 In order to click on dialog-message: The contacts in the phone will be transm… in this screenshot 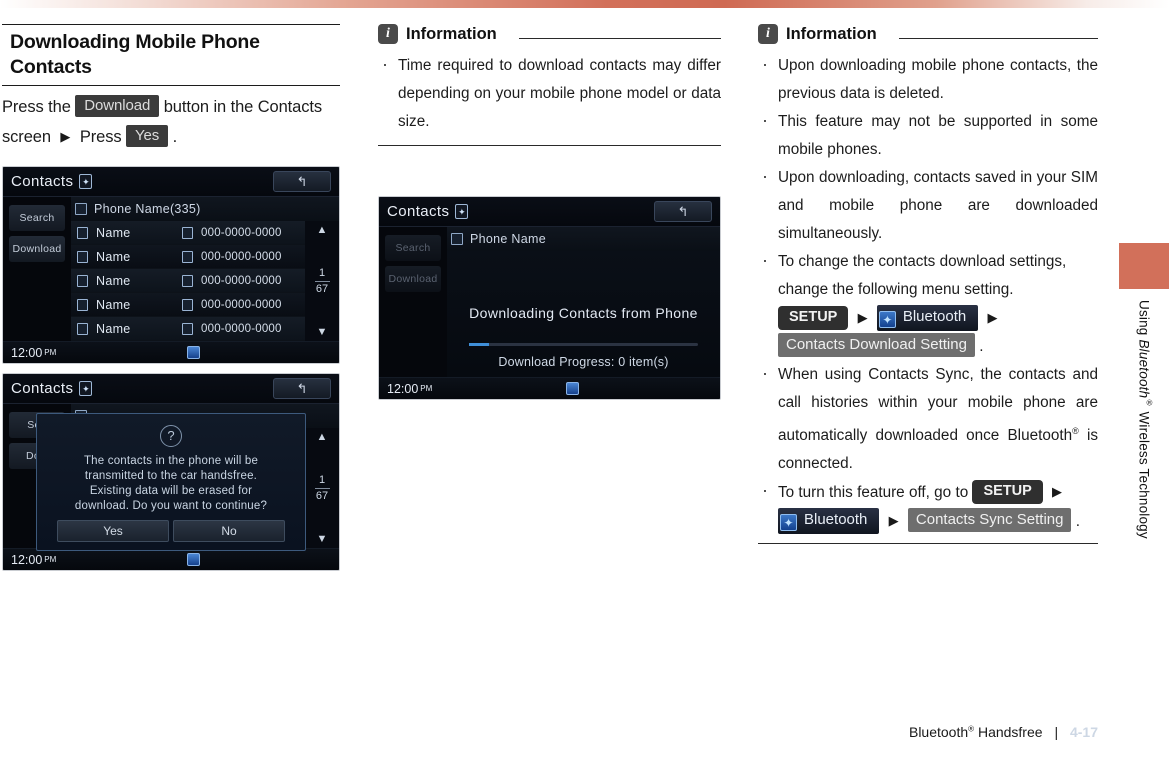, I will do `click(171, 484)`.